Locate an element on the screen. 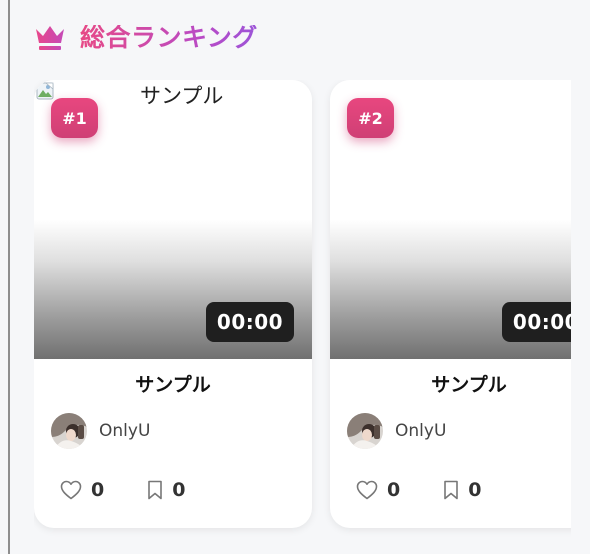 The height and width of the screenshot is (554, 590). section-title: 総合ランキング is located at coordinates (169, 37).